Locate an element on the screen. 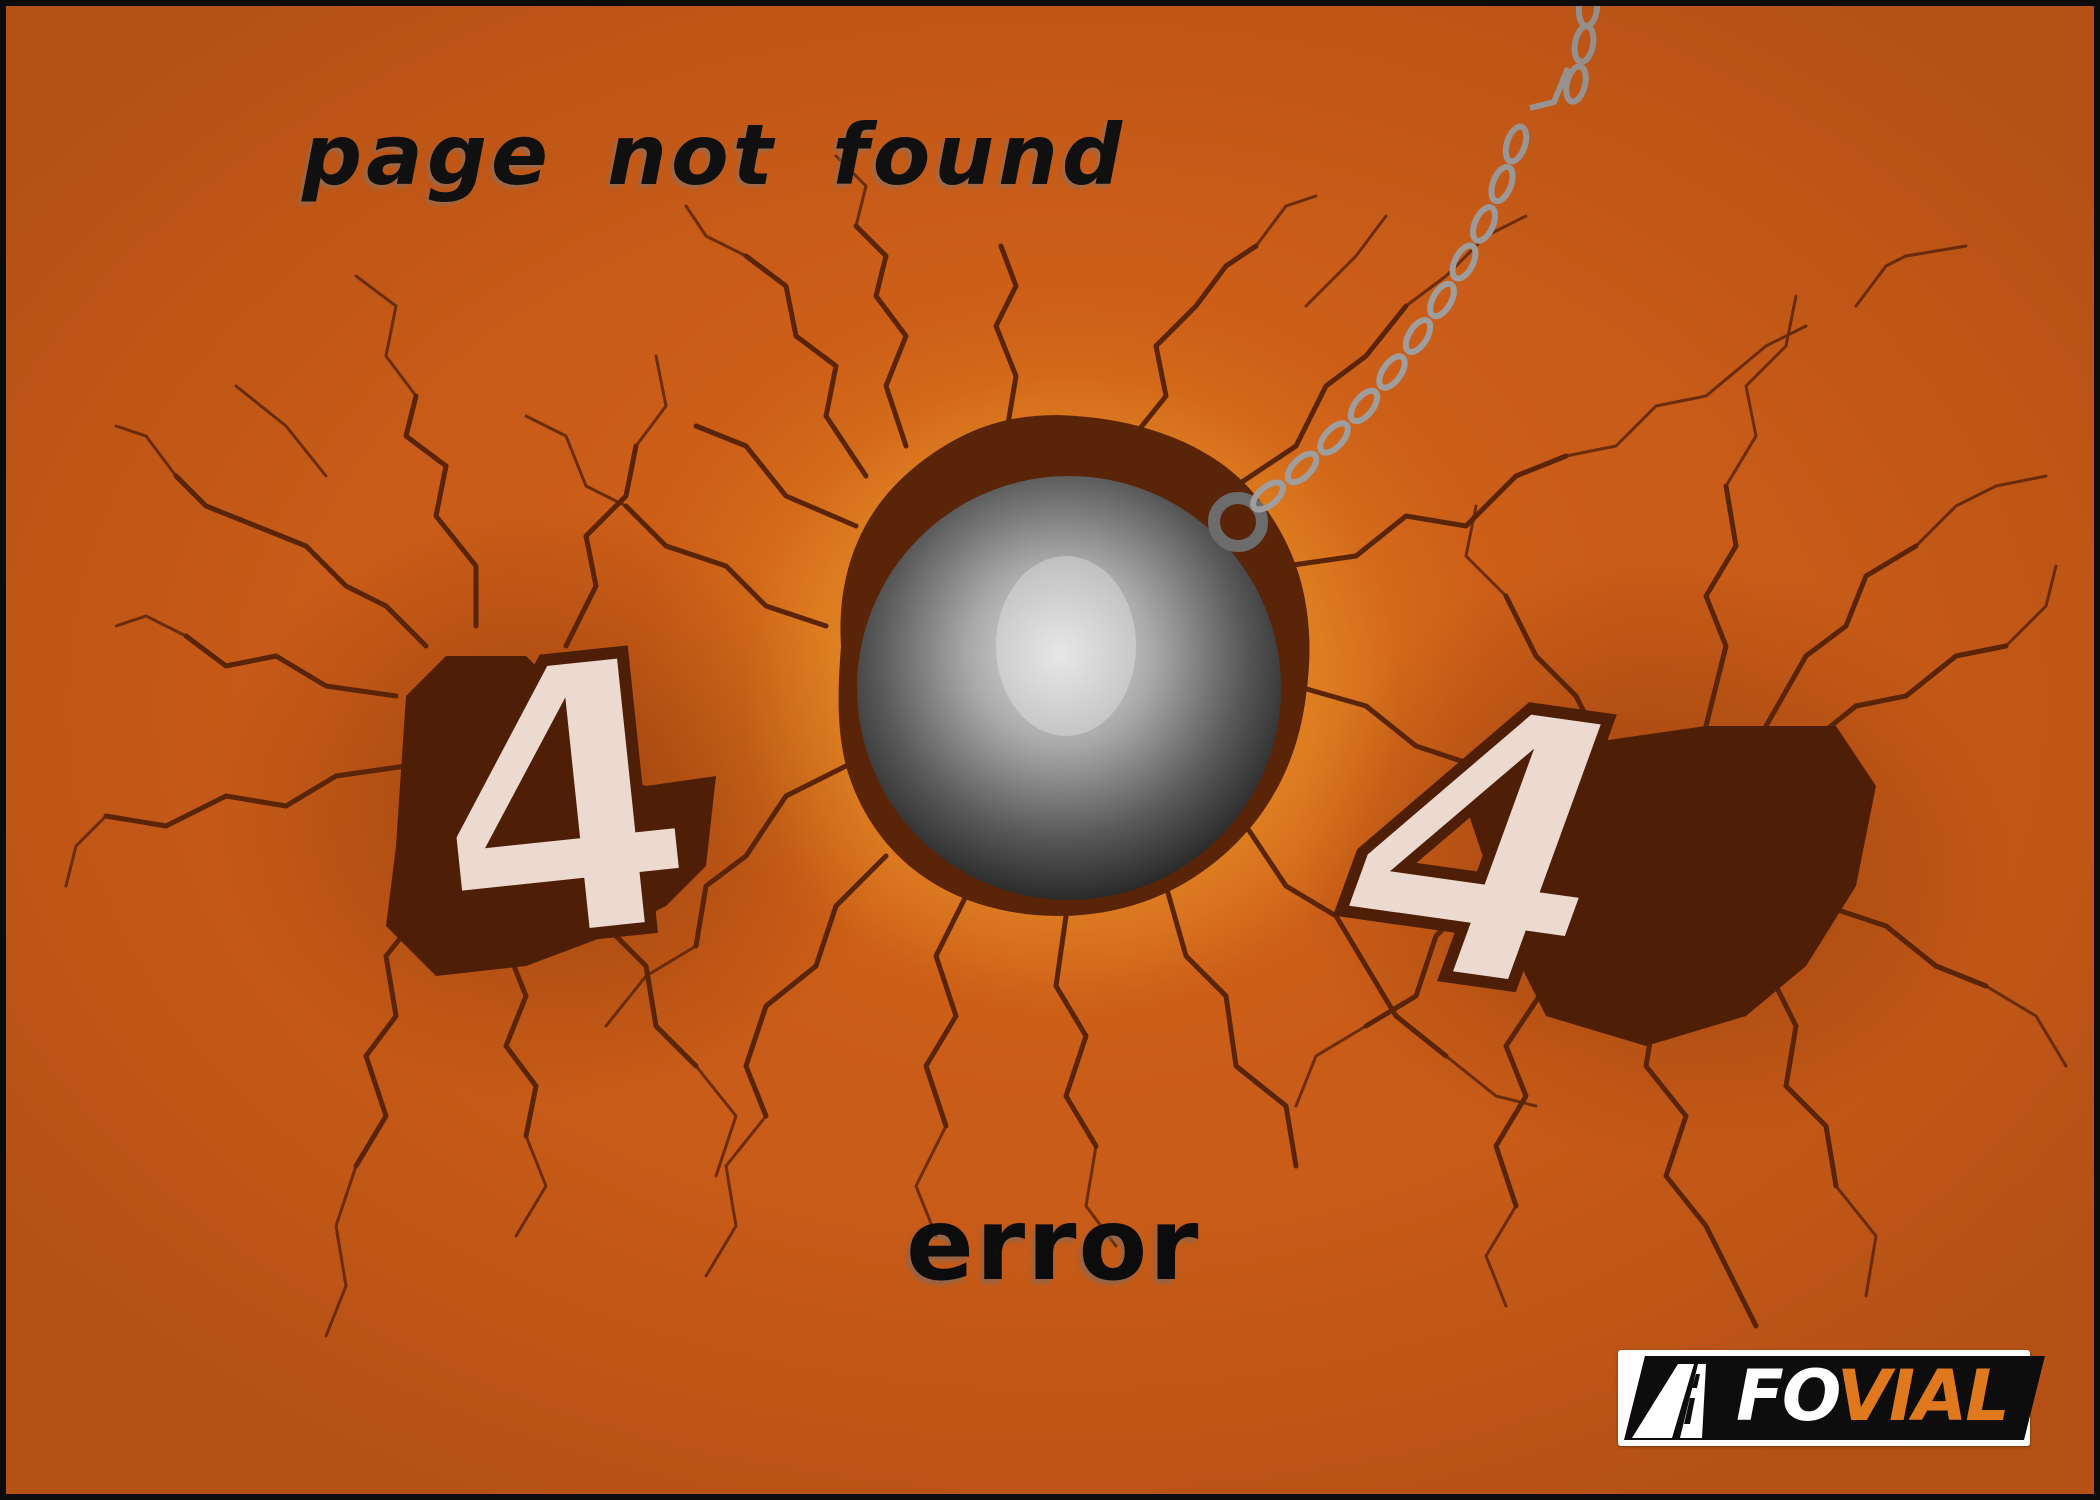 The height and width of the screenshot is (1500, 2100). logo-fo-text: FO is located at coordinates (1787, 1396).